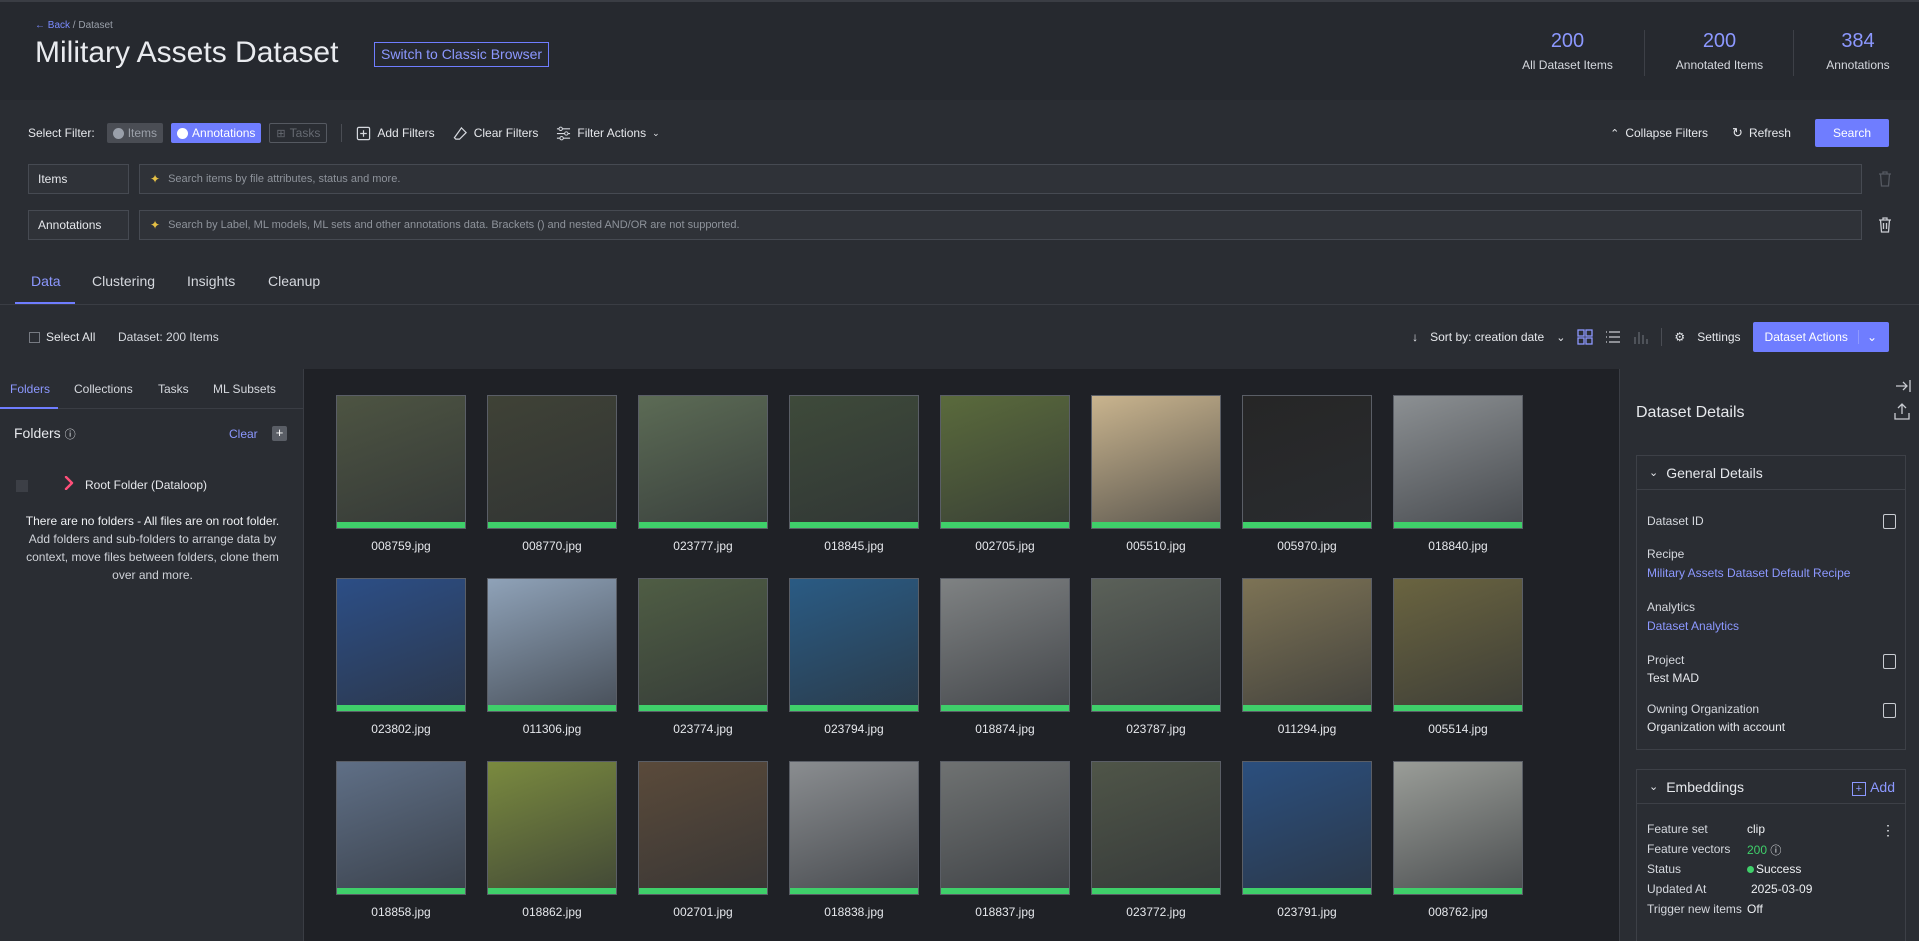 The image size is (1919, 941). I want to click on search-button: Search, so click(1851, 133).